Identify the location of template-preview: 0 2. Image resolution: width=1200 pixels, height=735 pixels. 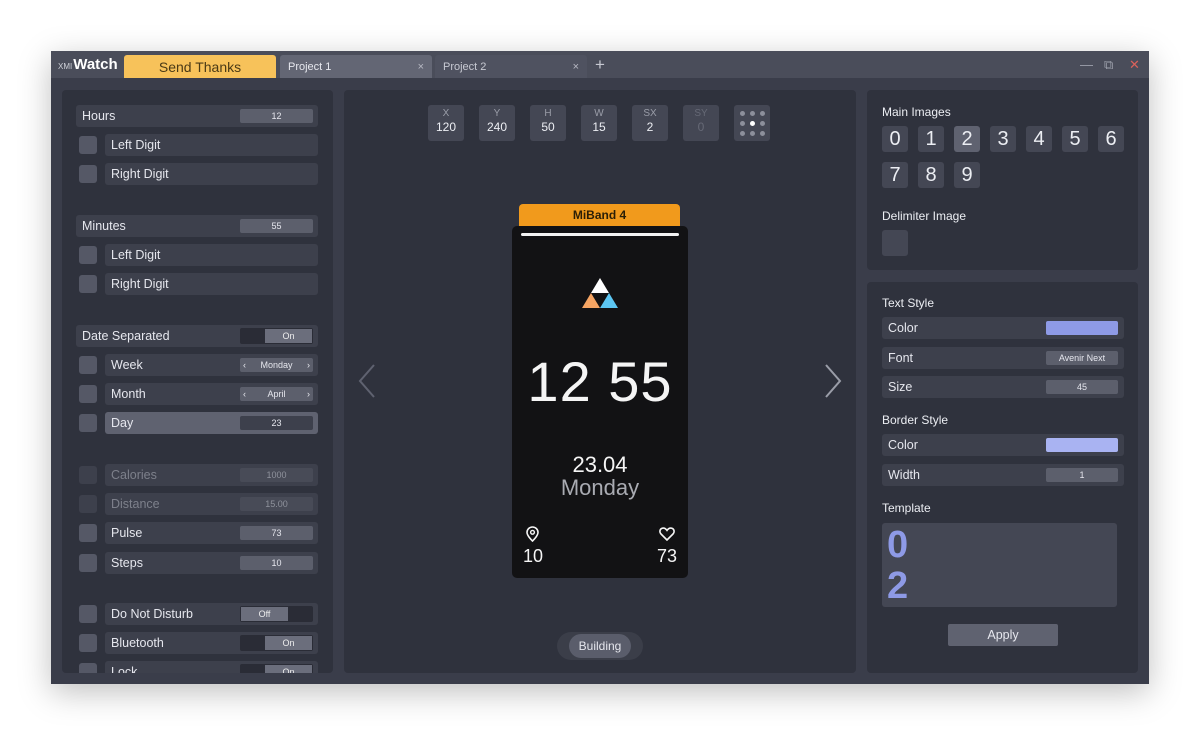
(999, 565).